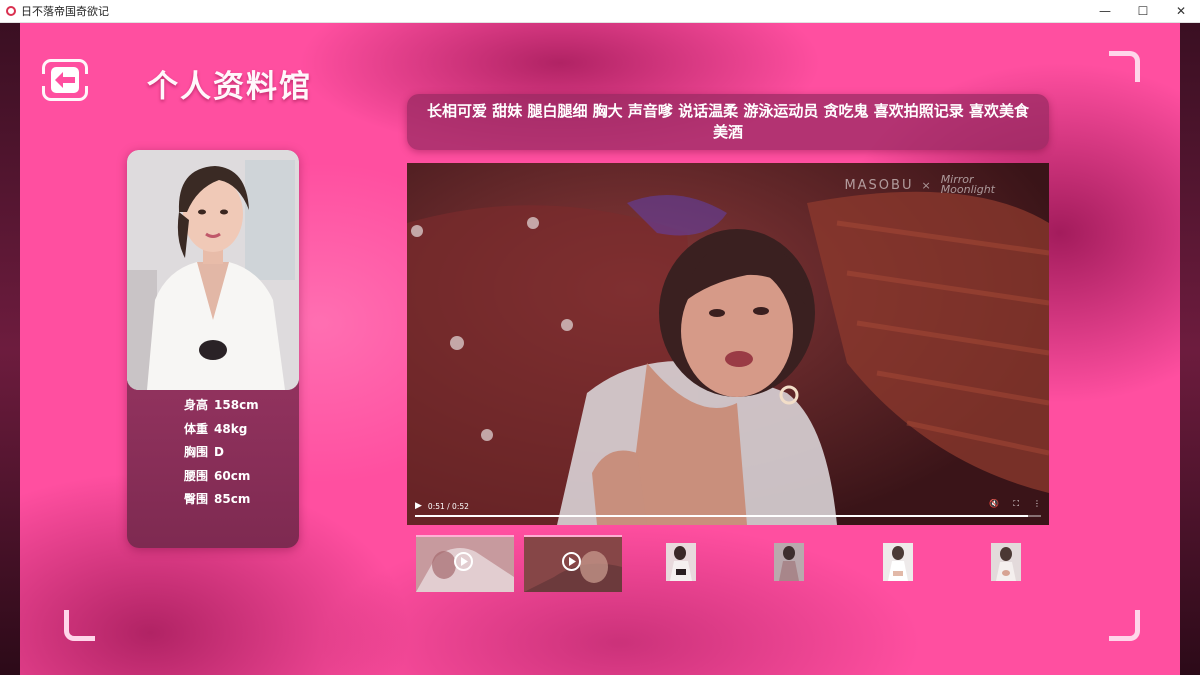 This screenshot has width=1200, height=675. What do you see at coordinates (217, 499) in the screenshot?
I see `stat-hips: 臀围 85cm` at bounding box center [217, 499].